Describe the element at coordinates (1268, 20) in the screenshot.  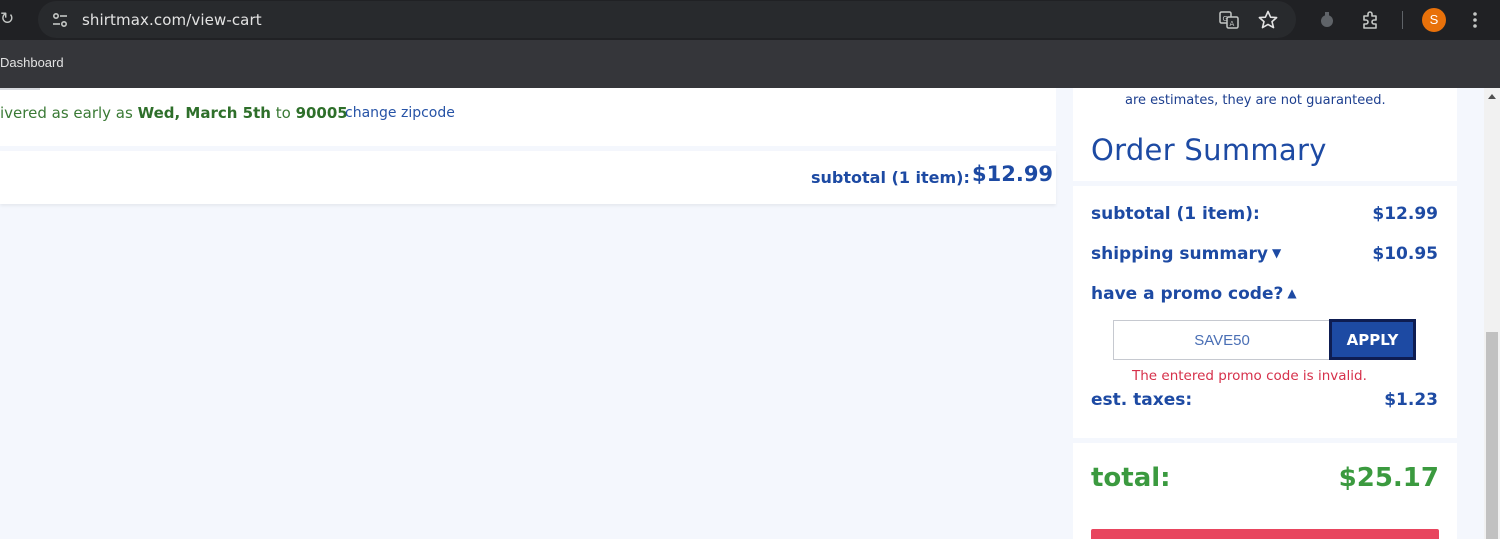
I see `bookmark-star-icon` at that location.